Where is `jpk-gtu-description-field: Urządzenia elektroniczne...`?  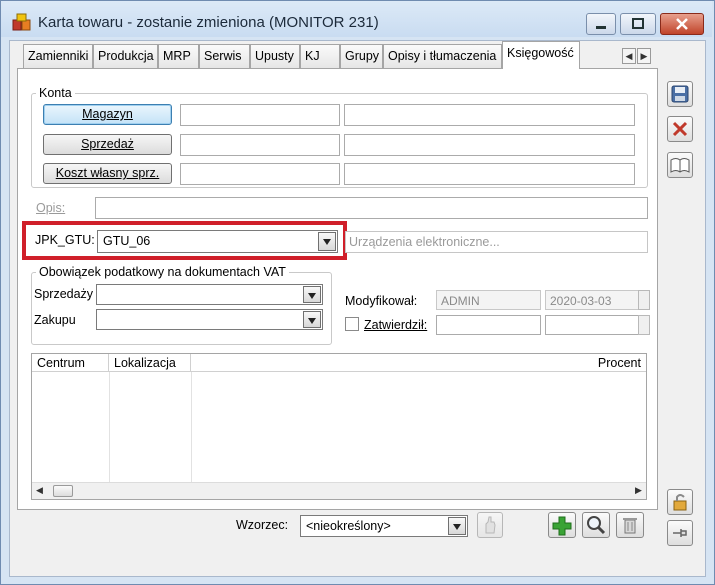
jpk-gtu-description-field: Urządzenia elektroniczne... is located at coordinates (496, 242).